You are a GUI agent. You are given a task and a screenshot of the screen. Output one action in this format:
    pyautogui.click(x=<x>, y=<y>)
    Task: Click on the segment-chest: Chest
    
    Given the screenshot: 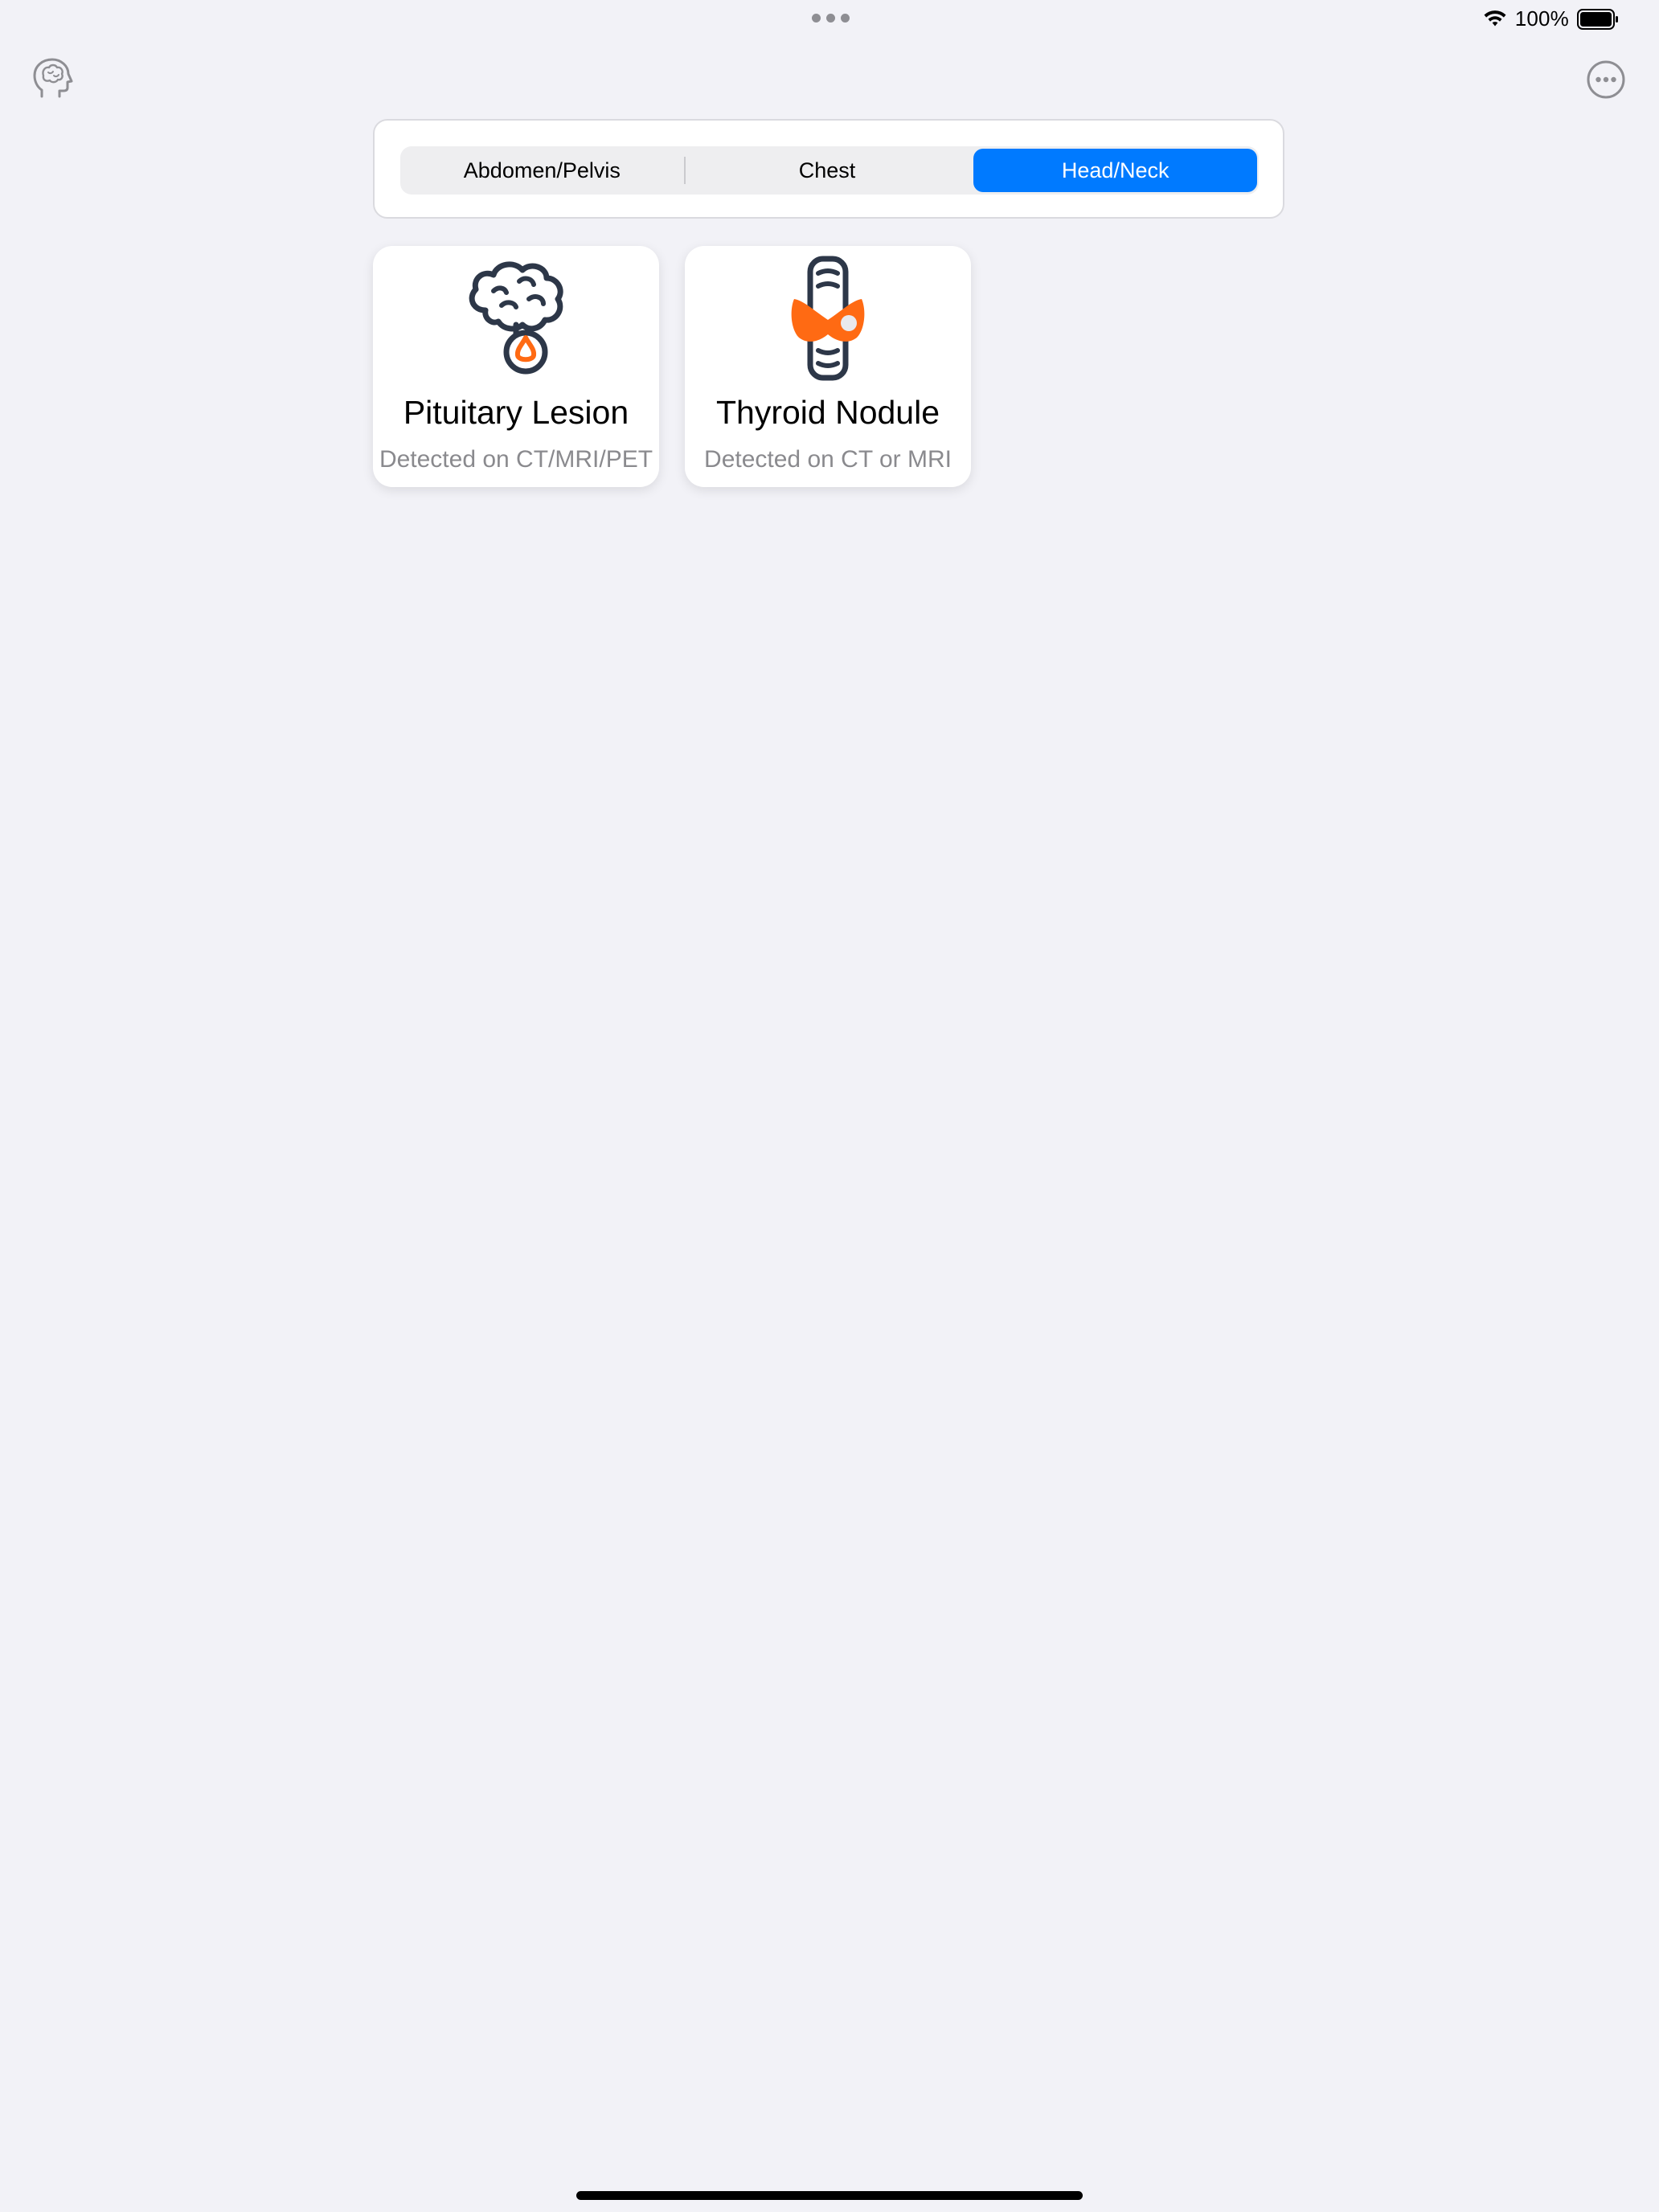 What is the action you would take?
    pyautogui.click(x=827, y=170)
    